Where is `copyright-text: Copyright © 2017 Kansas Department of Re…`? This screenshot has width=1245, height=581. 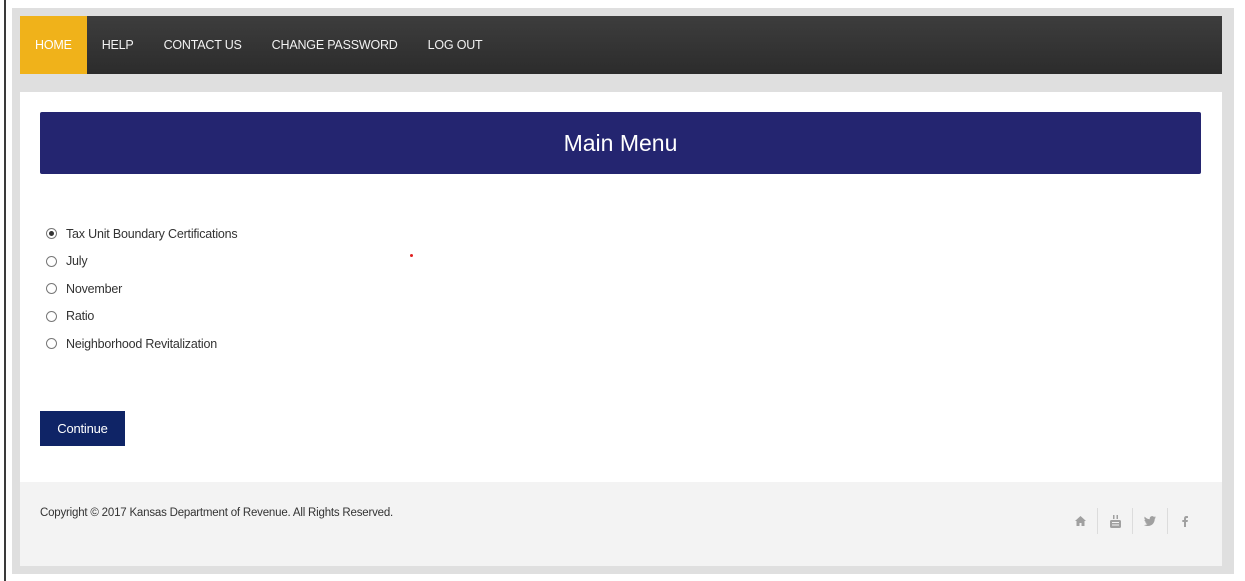 copyright-text: Copyright © 2017 Kansas Department of Re… is located at coordinates (217, 513).